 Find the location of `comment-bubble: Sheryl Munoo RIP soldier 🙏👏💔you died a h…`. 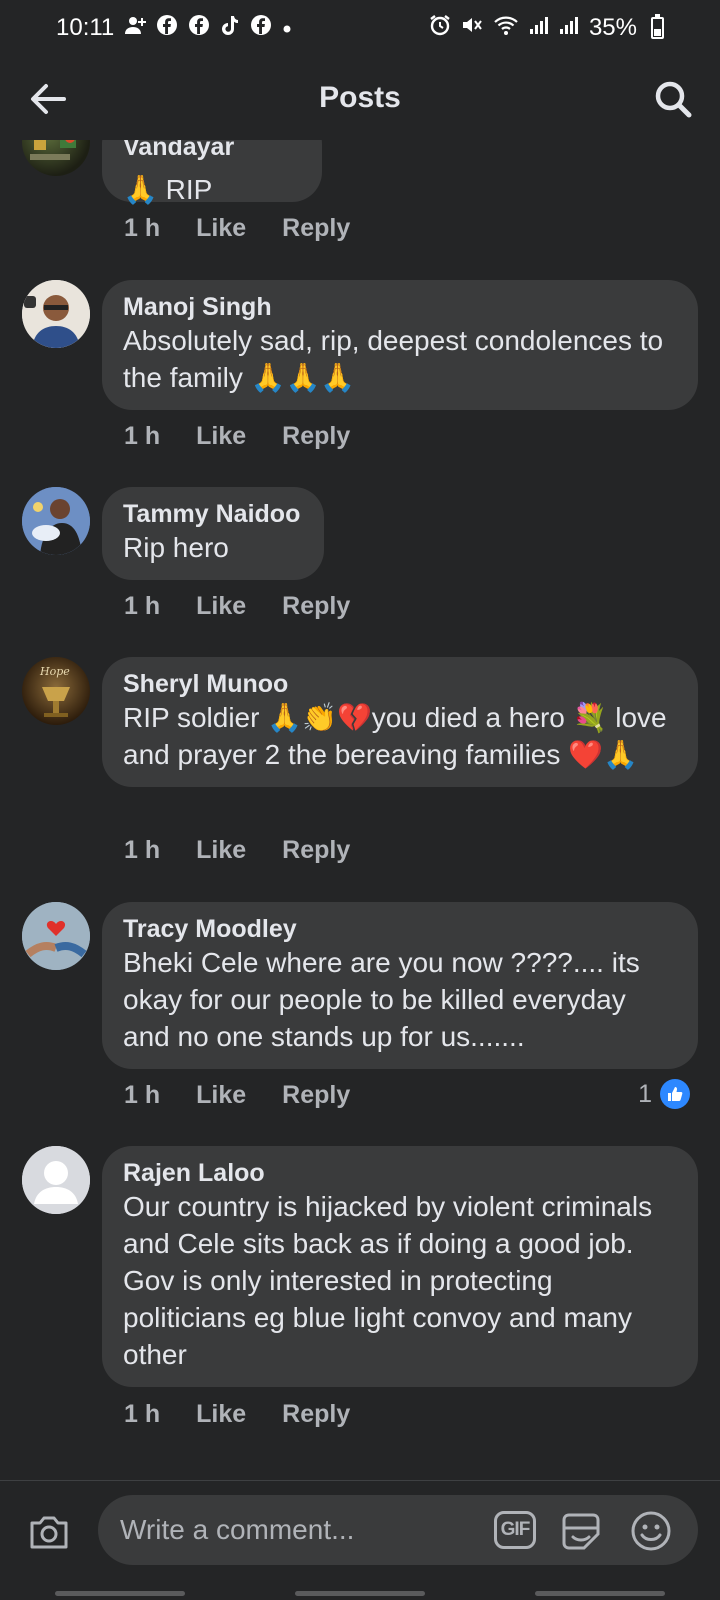

comment-bubble: Sheryl Munoo RIP soldier 🙏👏💔you died a h… is located at coordinates (400, 722).